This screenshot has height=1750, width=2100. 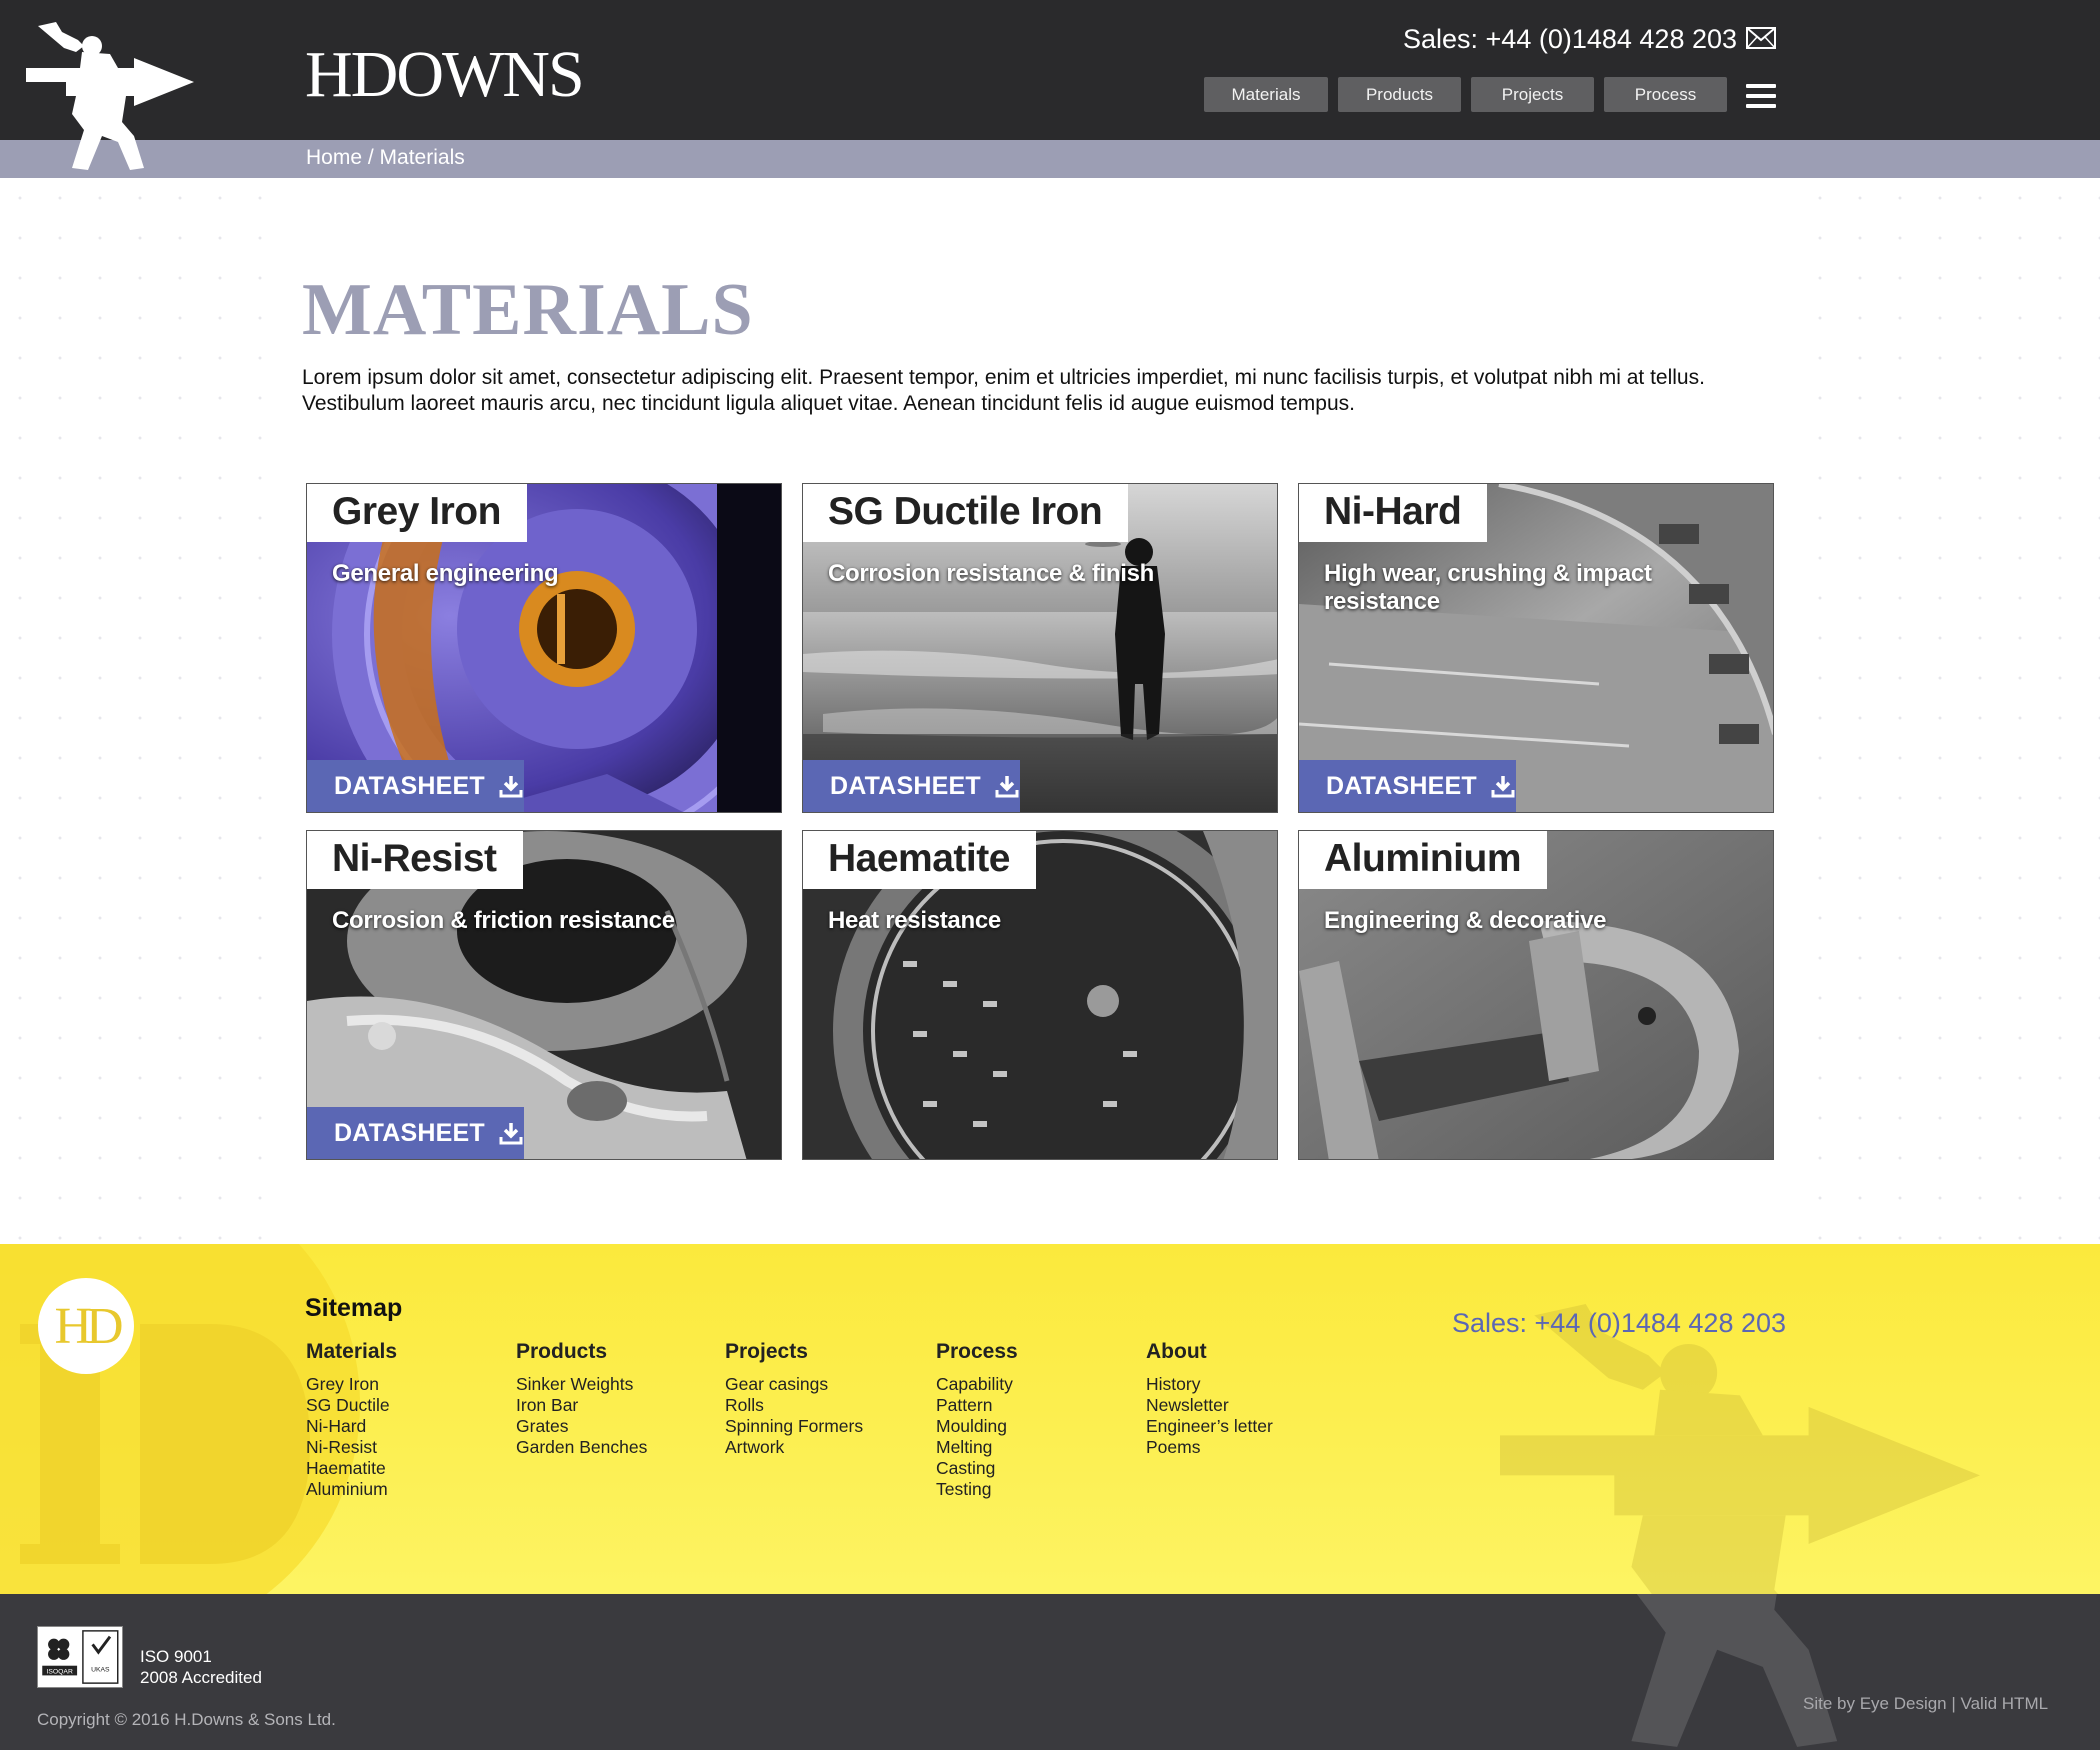 What do you see at coordinates (186, 1719) in the screenshot?
I see `copyright-text: Copyright © 2016 H.Downs & Sons Ltd.` at bounding box center [186, 1719].